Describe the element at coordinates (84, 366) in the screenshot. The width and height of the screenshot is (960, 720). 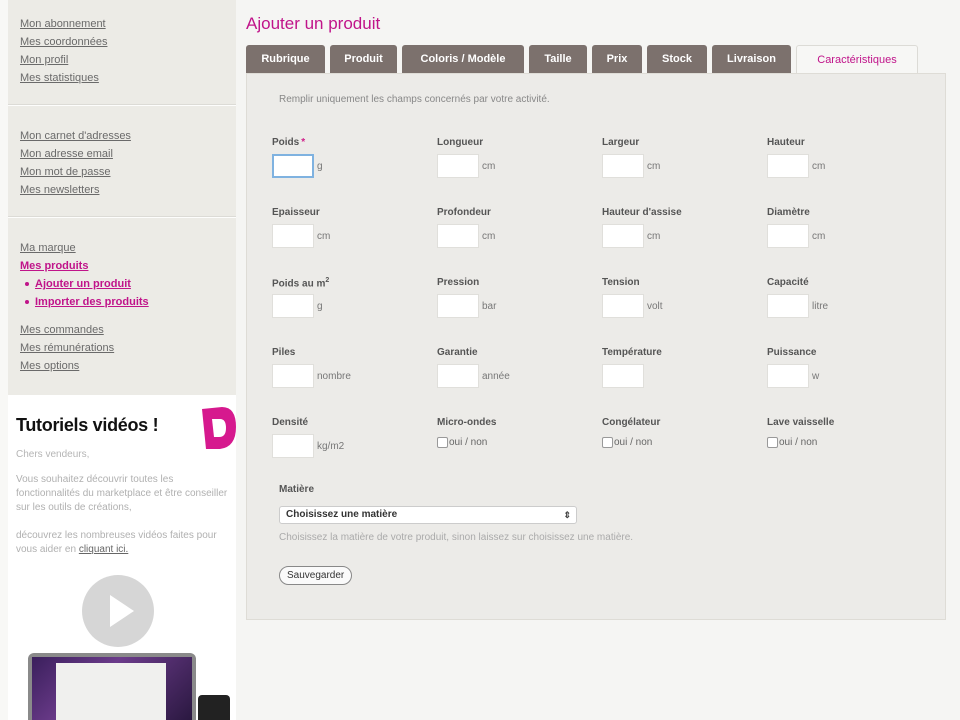
I see `sidebar-item-options: Mes options` at that location.